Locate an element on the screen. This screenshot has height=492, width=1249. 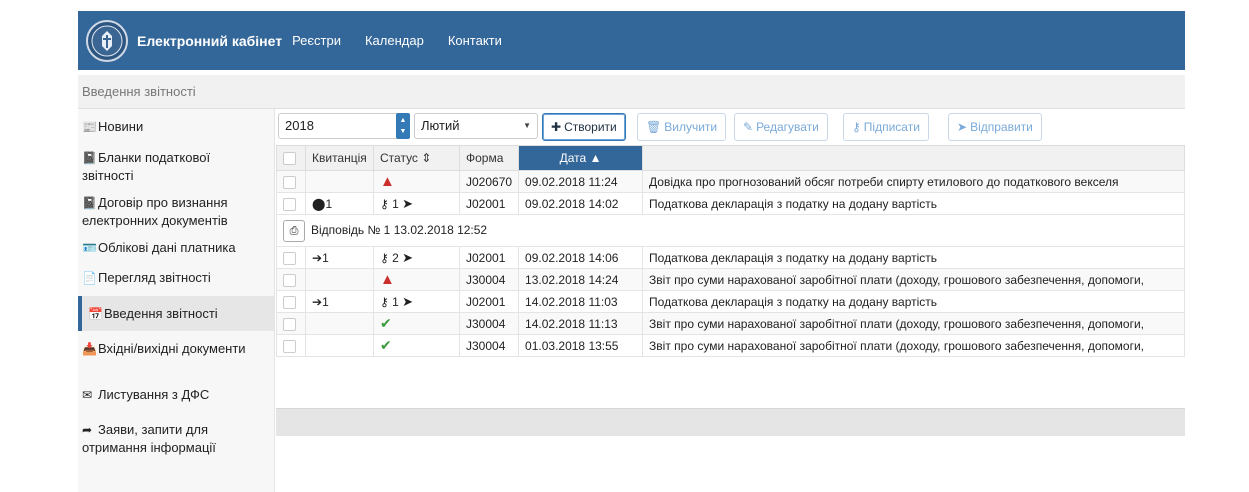
date-header-label: Дата is located at coordinates (573, 158).